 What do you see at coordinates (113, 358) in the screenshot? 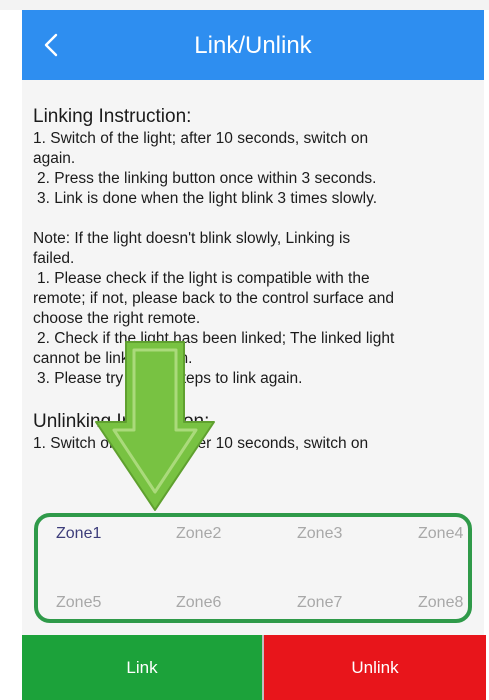
I see `note-line: cannot be linked again.` at bounding box center [113, 358].